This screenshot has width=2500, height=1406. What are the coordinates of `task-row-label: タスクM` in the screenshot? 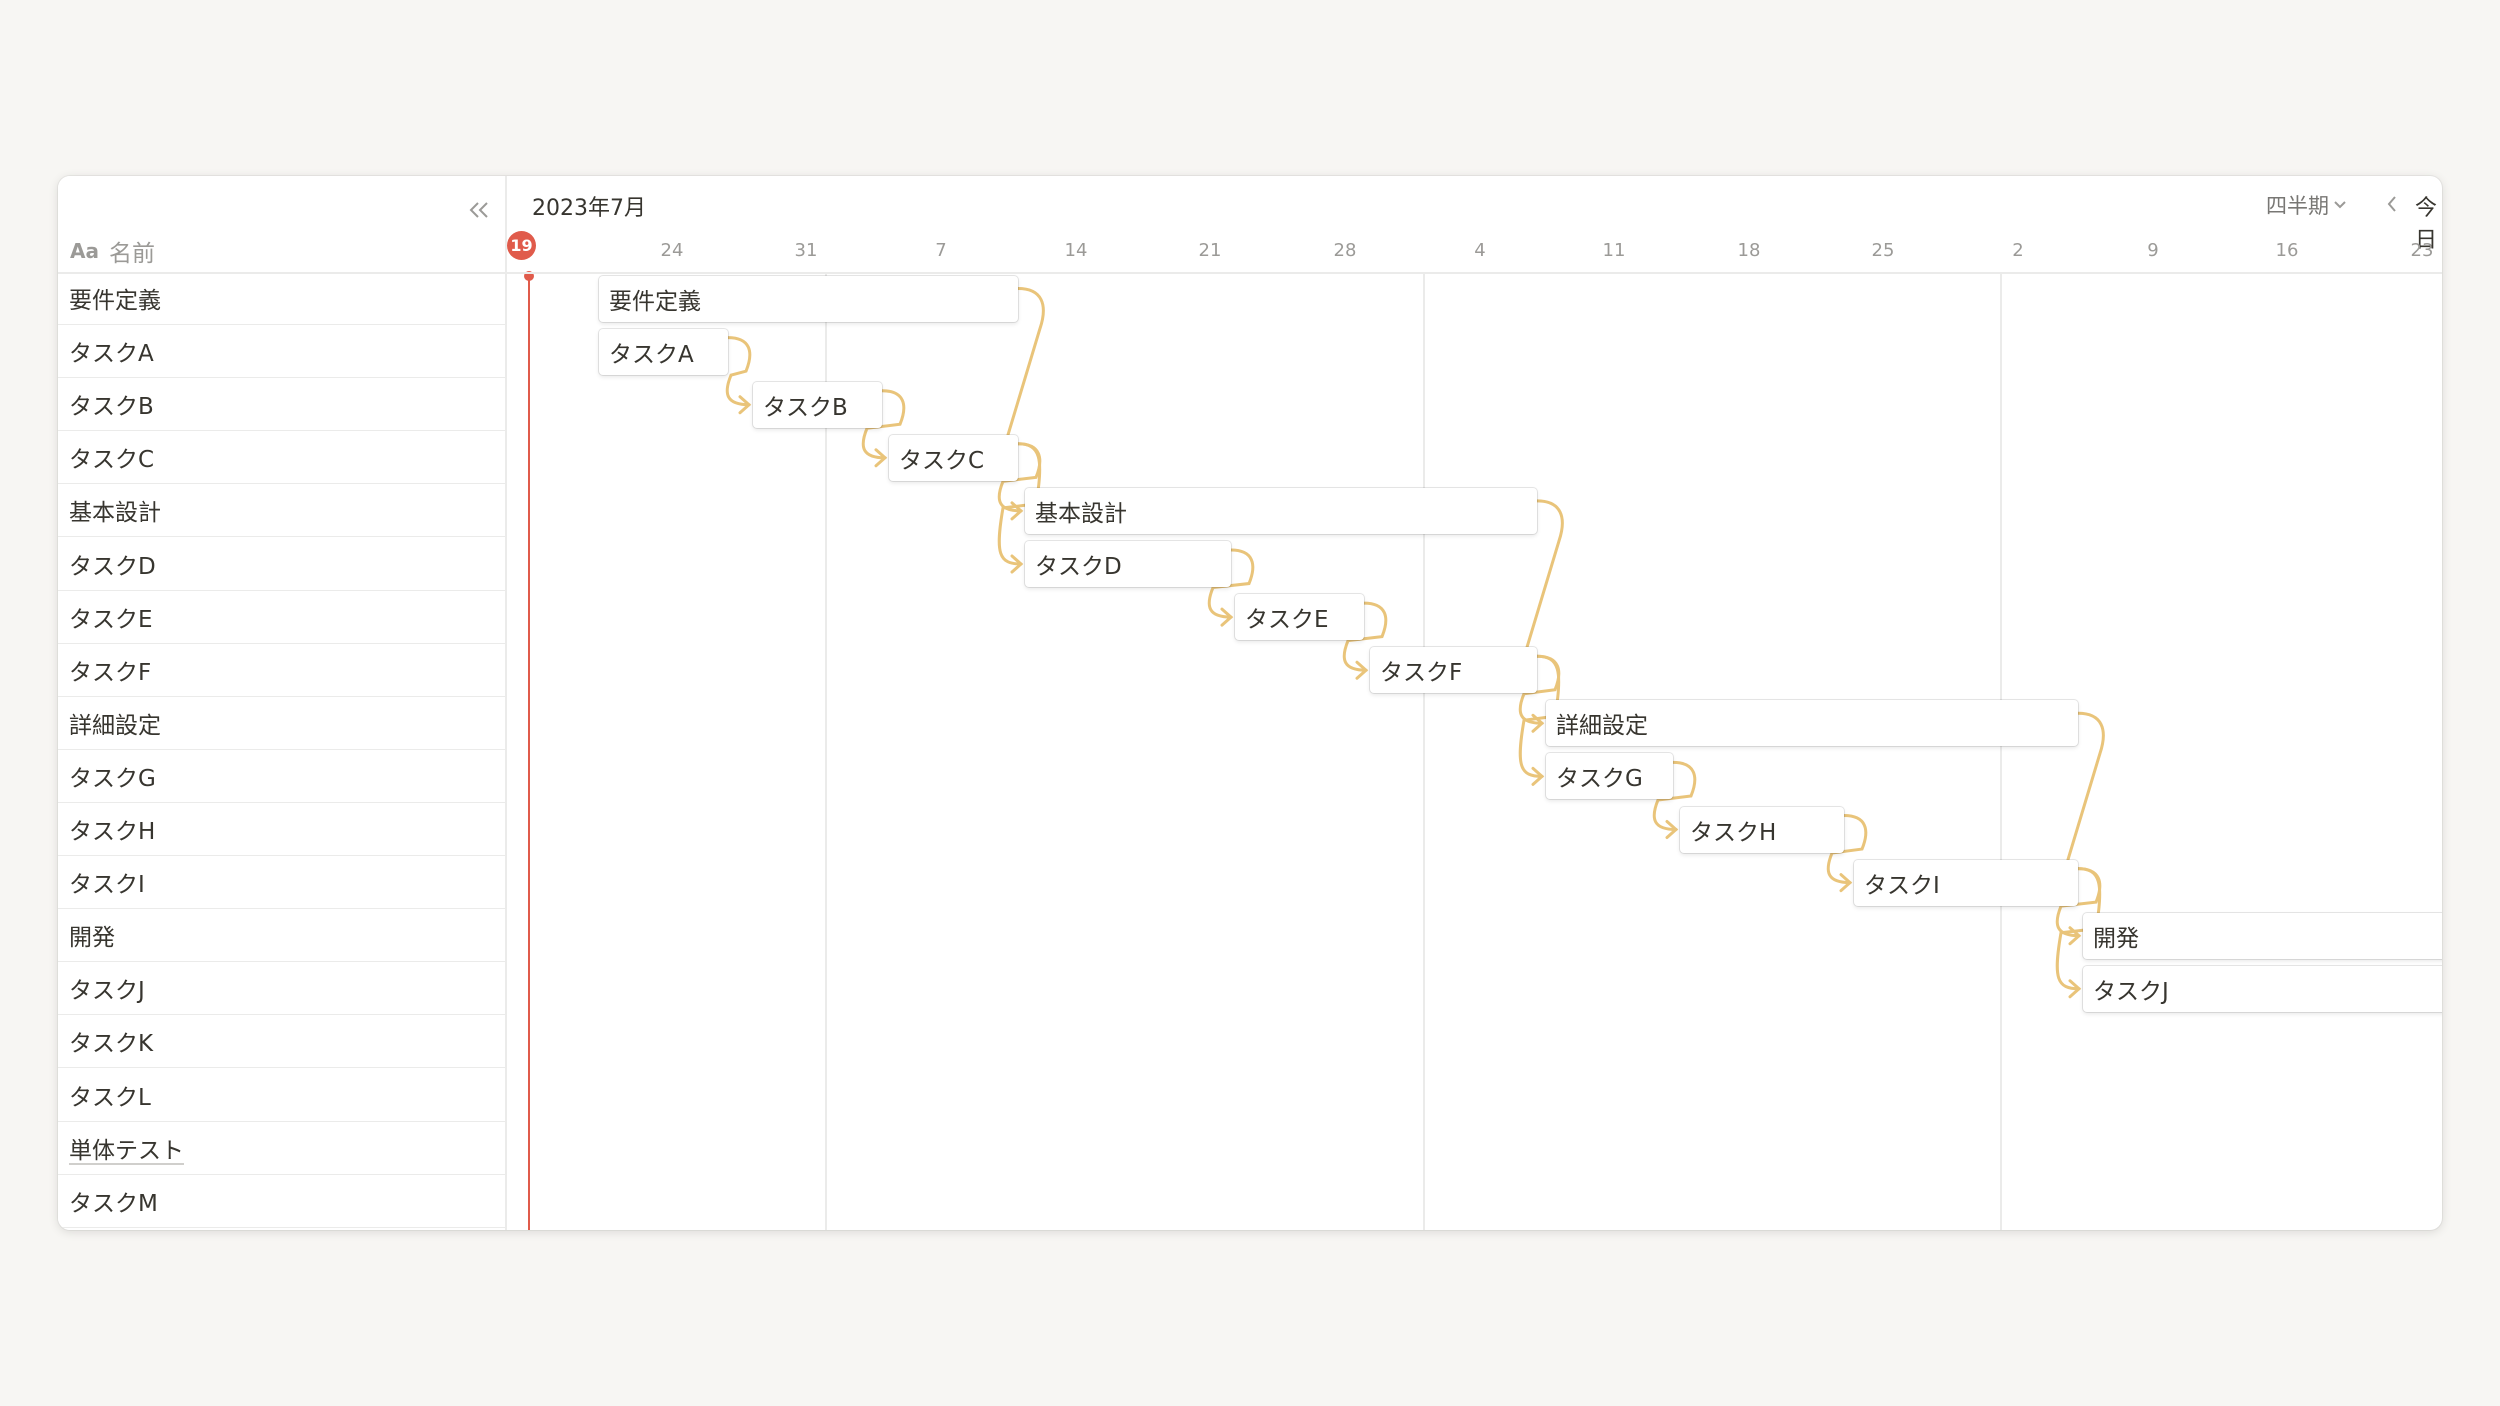 It's located at (113, 1203).